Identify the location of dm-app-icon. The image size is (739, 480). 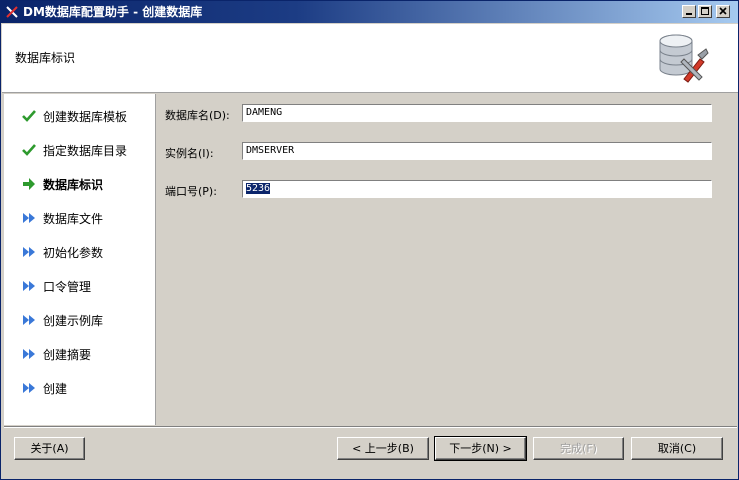
(12, 12).